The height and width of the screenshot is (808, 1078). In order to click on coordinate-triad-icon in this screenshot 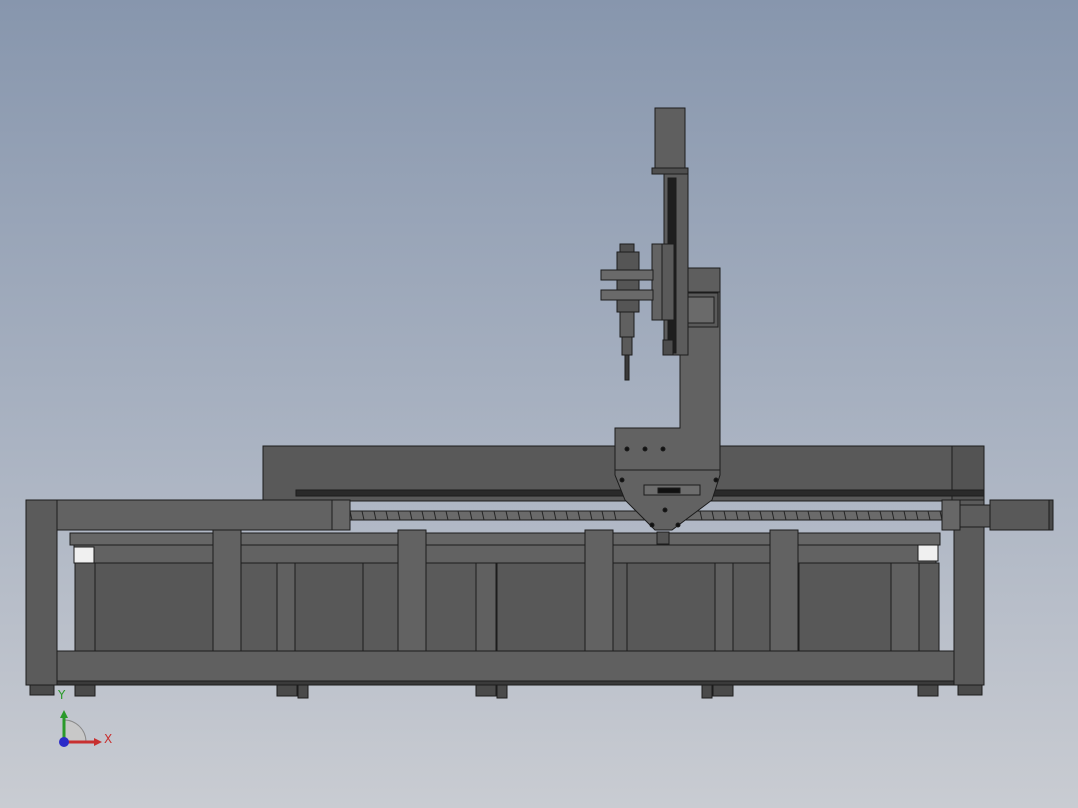, I will do `click(80, 728)`.